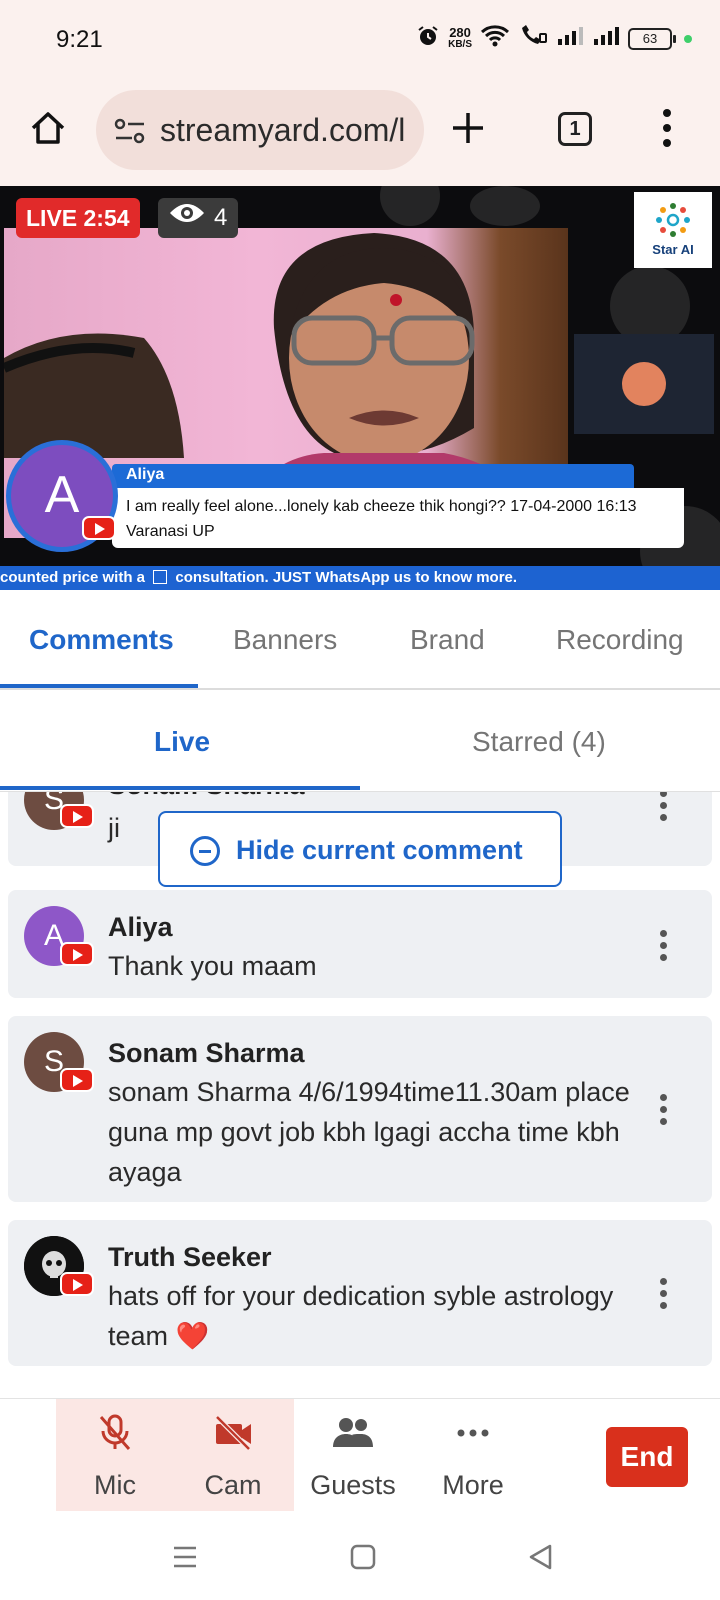 The width and height of the screenshot is (720, 1600). What do you see at coordinates (360, 640) in the screenshot?
I see `studio-tabs: Comments Banners Brand Recording` at bounding box center [360, 640].